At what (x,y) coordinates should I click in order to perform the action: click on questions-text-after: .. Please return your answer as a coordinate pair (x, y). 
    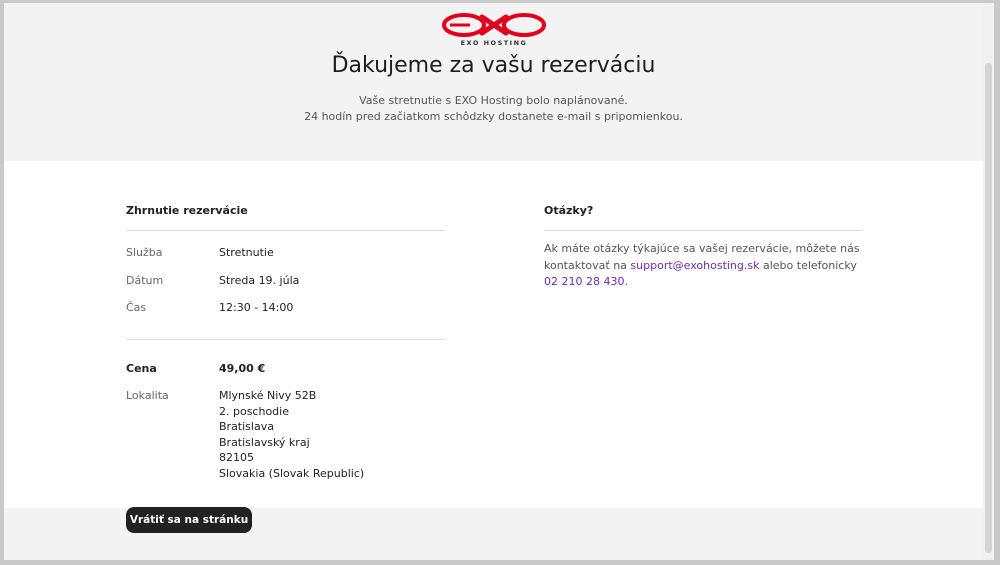
    Looking at the image, I should click on (626, 281).